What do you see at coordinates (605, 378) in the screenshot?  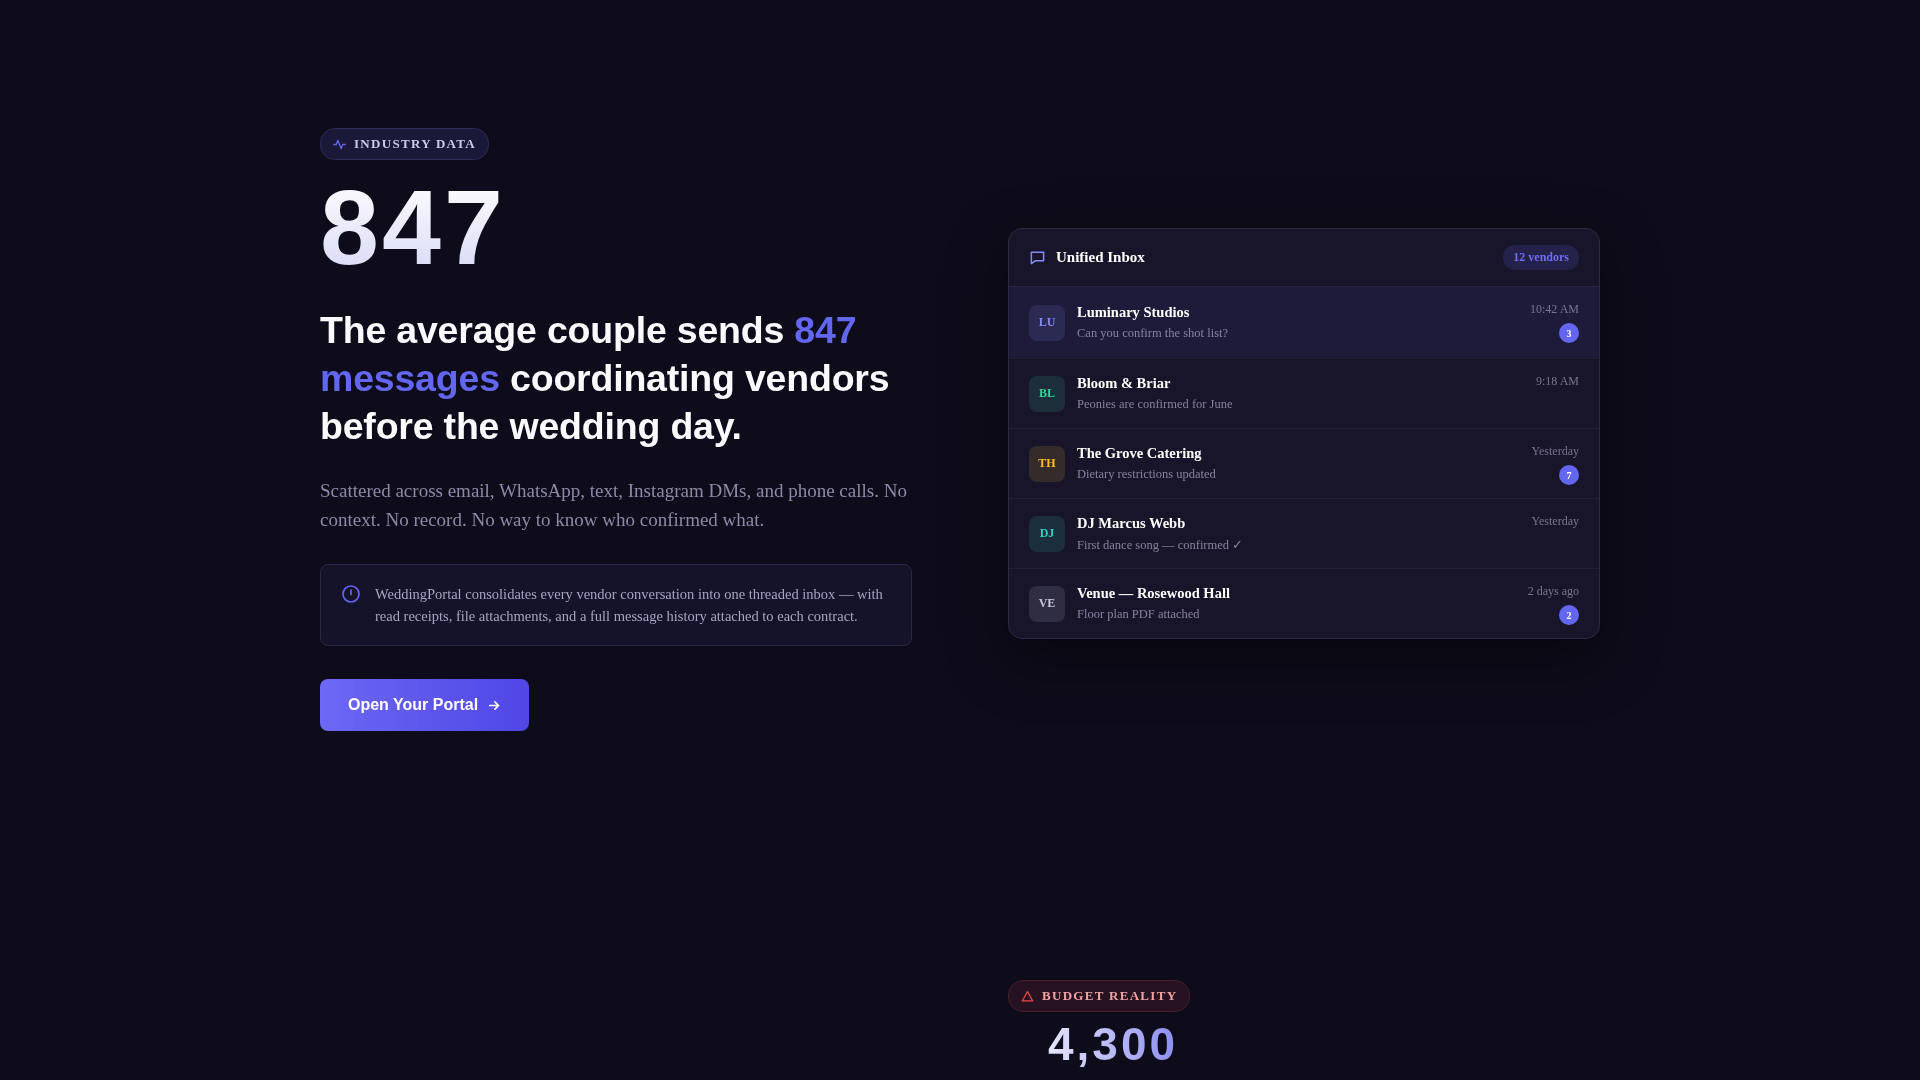 I see `headline: The average couple sends 847 messages coordinating vendors before the wedding day.` at bounding box center [605, 378].